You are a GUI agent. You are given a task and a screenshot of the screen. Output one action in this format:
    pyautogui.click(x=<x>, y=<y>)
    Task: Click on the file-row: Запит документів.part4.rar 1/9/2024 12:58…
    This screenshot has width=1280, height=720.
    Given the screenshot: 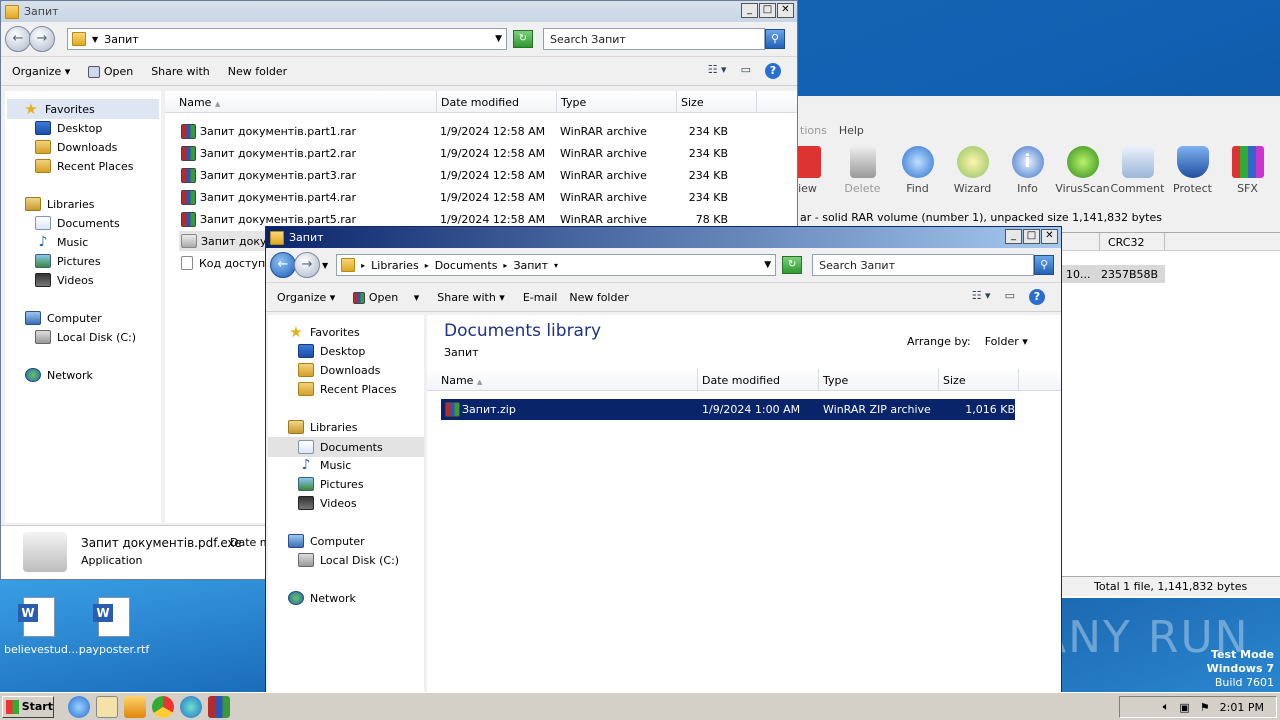 What is the action you would take?
    pyautogui.click(x=454, y=197)
    